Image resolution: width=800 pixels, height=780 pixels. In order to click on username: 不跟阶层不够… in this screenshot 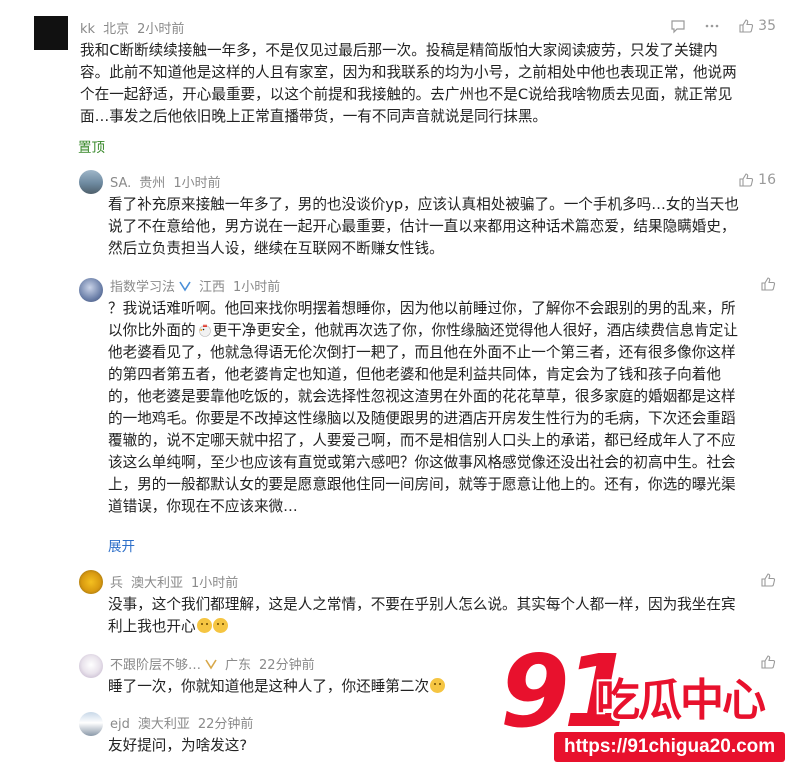, I will do `click(155, 665)`.